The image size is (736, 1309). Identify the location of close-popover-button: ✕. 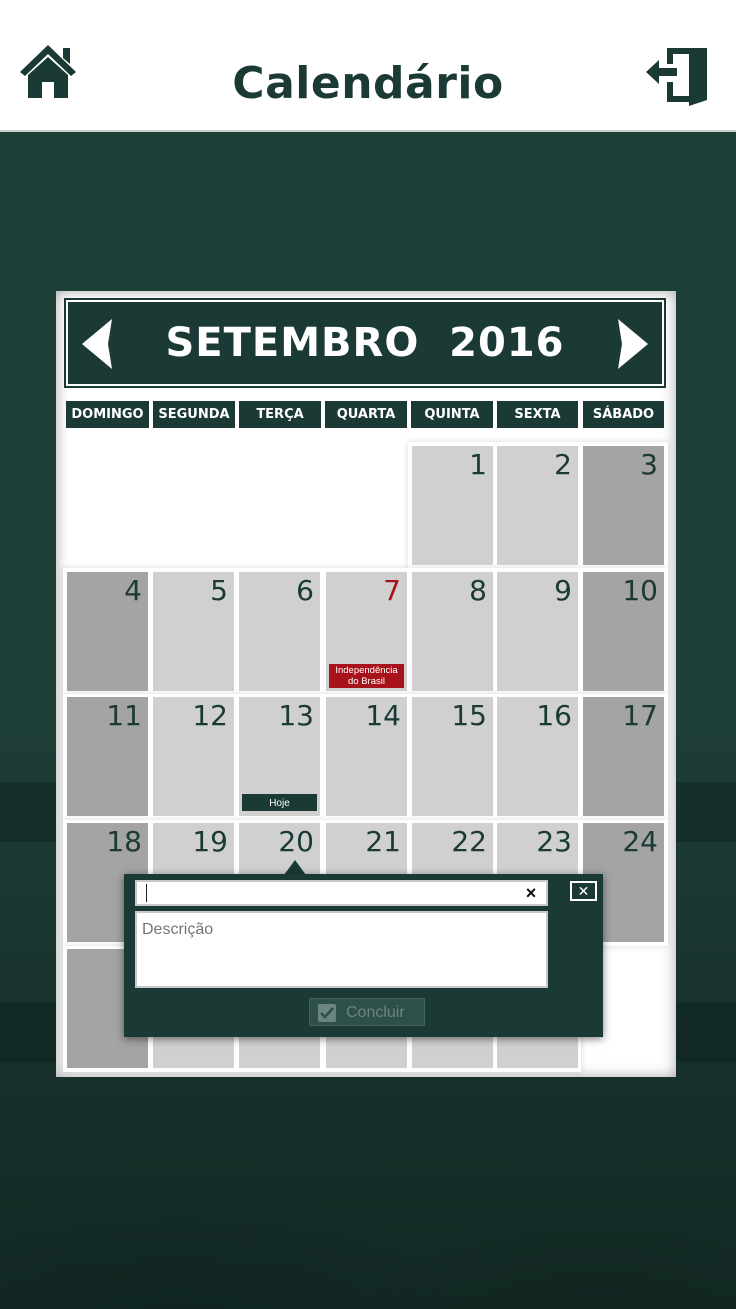
(583, 891).